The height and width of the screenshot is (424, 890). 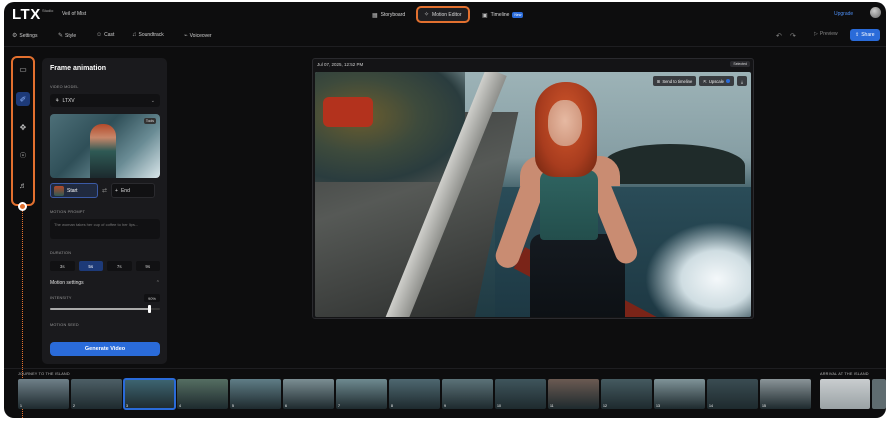 I want to click on model-icon: ⚘, so click(x=57, y=100).